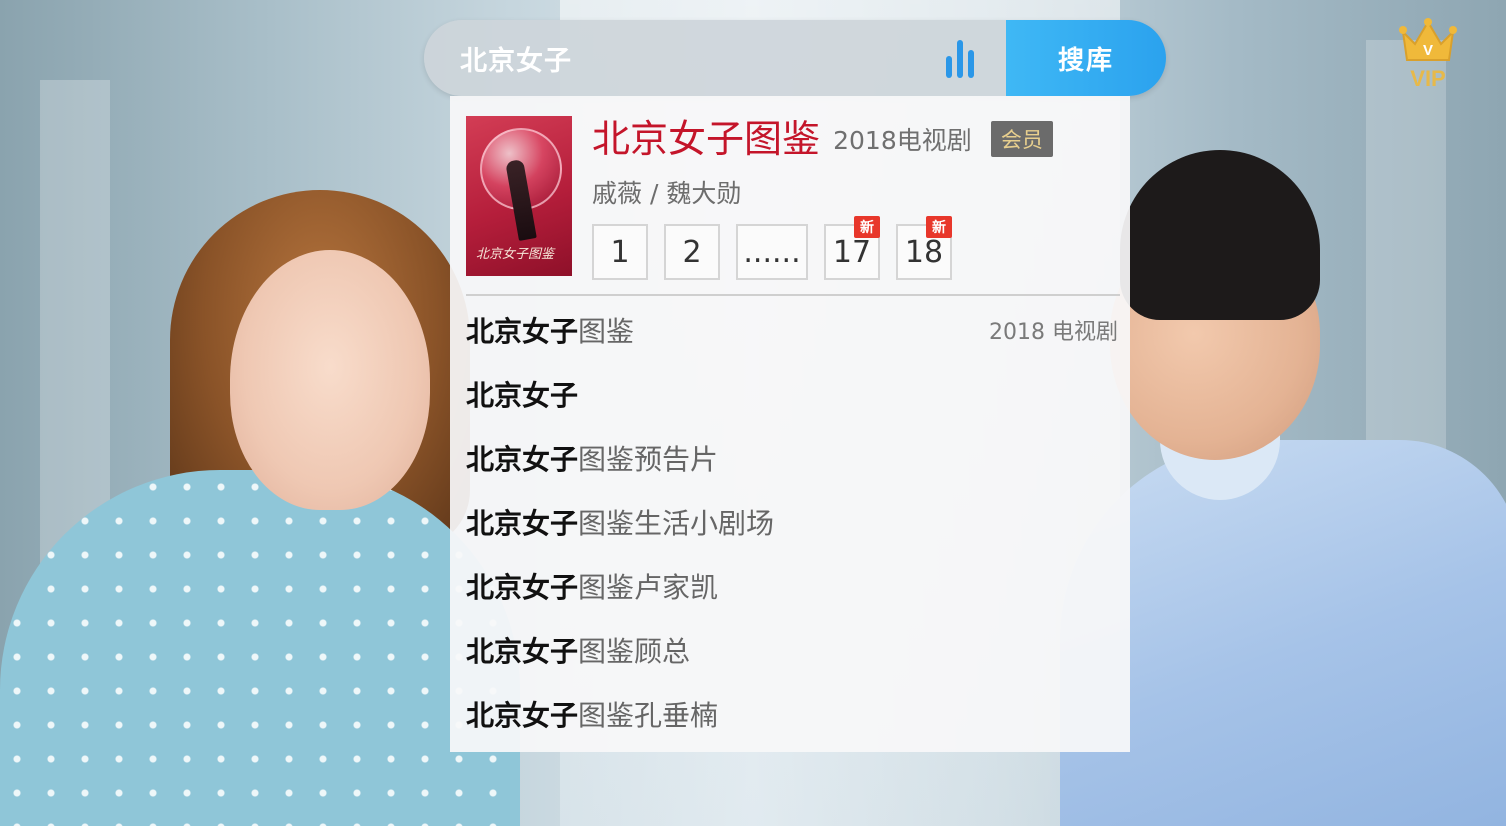  Describe the element at coordinates (924, 252) in the screenshot. I see `episode-label: 18` at that location.